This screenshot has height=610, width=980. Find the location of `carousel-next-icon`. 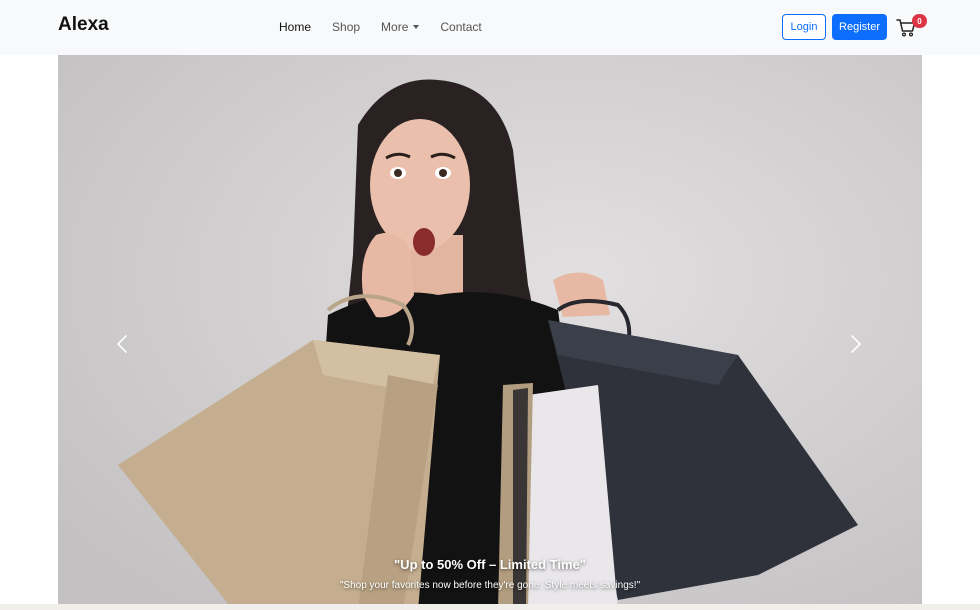

carousel-next-icon is located at coordinates (855, 344).